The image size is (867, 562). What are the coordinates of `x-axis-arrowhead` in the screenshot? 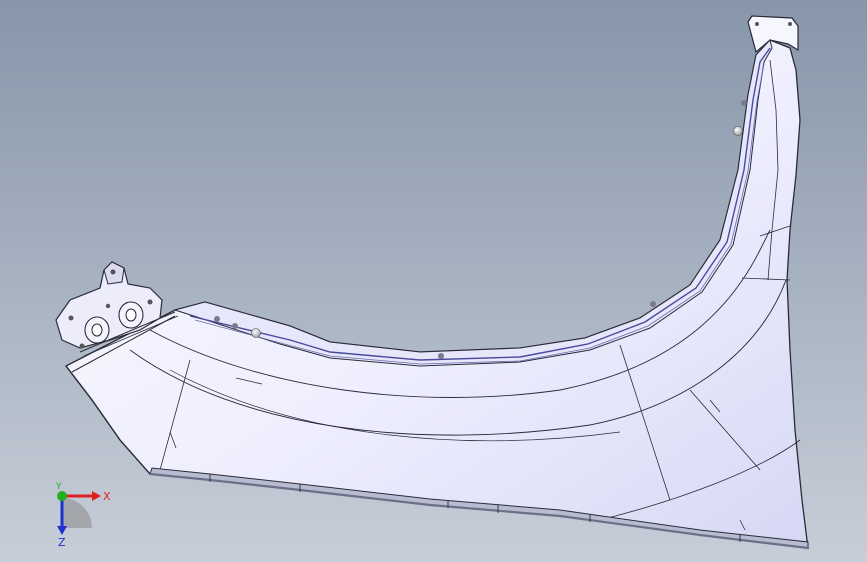 It's located at (96, 496).